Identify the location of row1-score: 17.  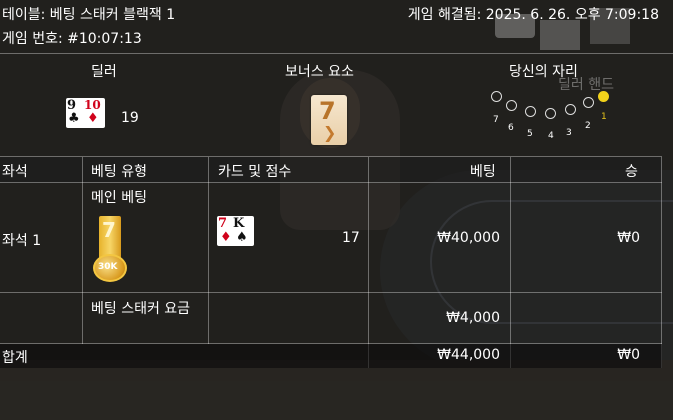
(351, 238).